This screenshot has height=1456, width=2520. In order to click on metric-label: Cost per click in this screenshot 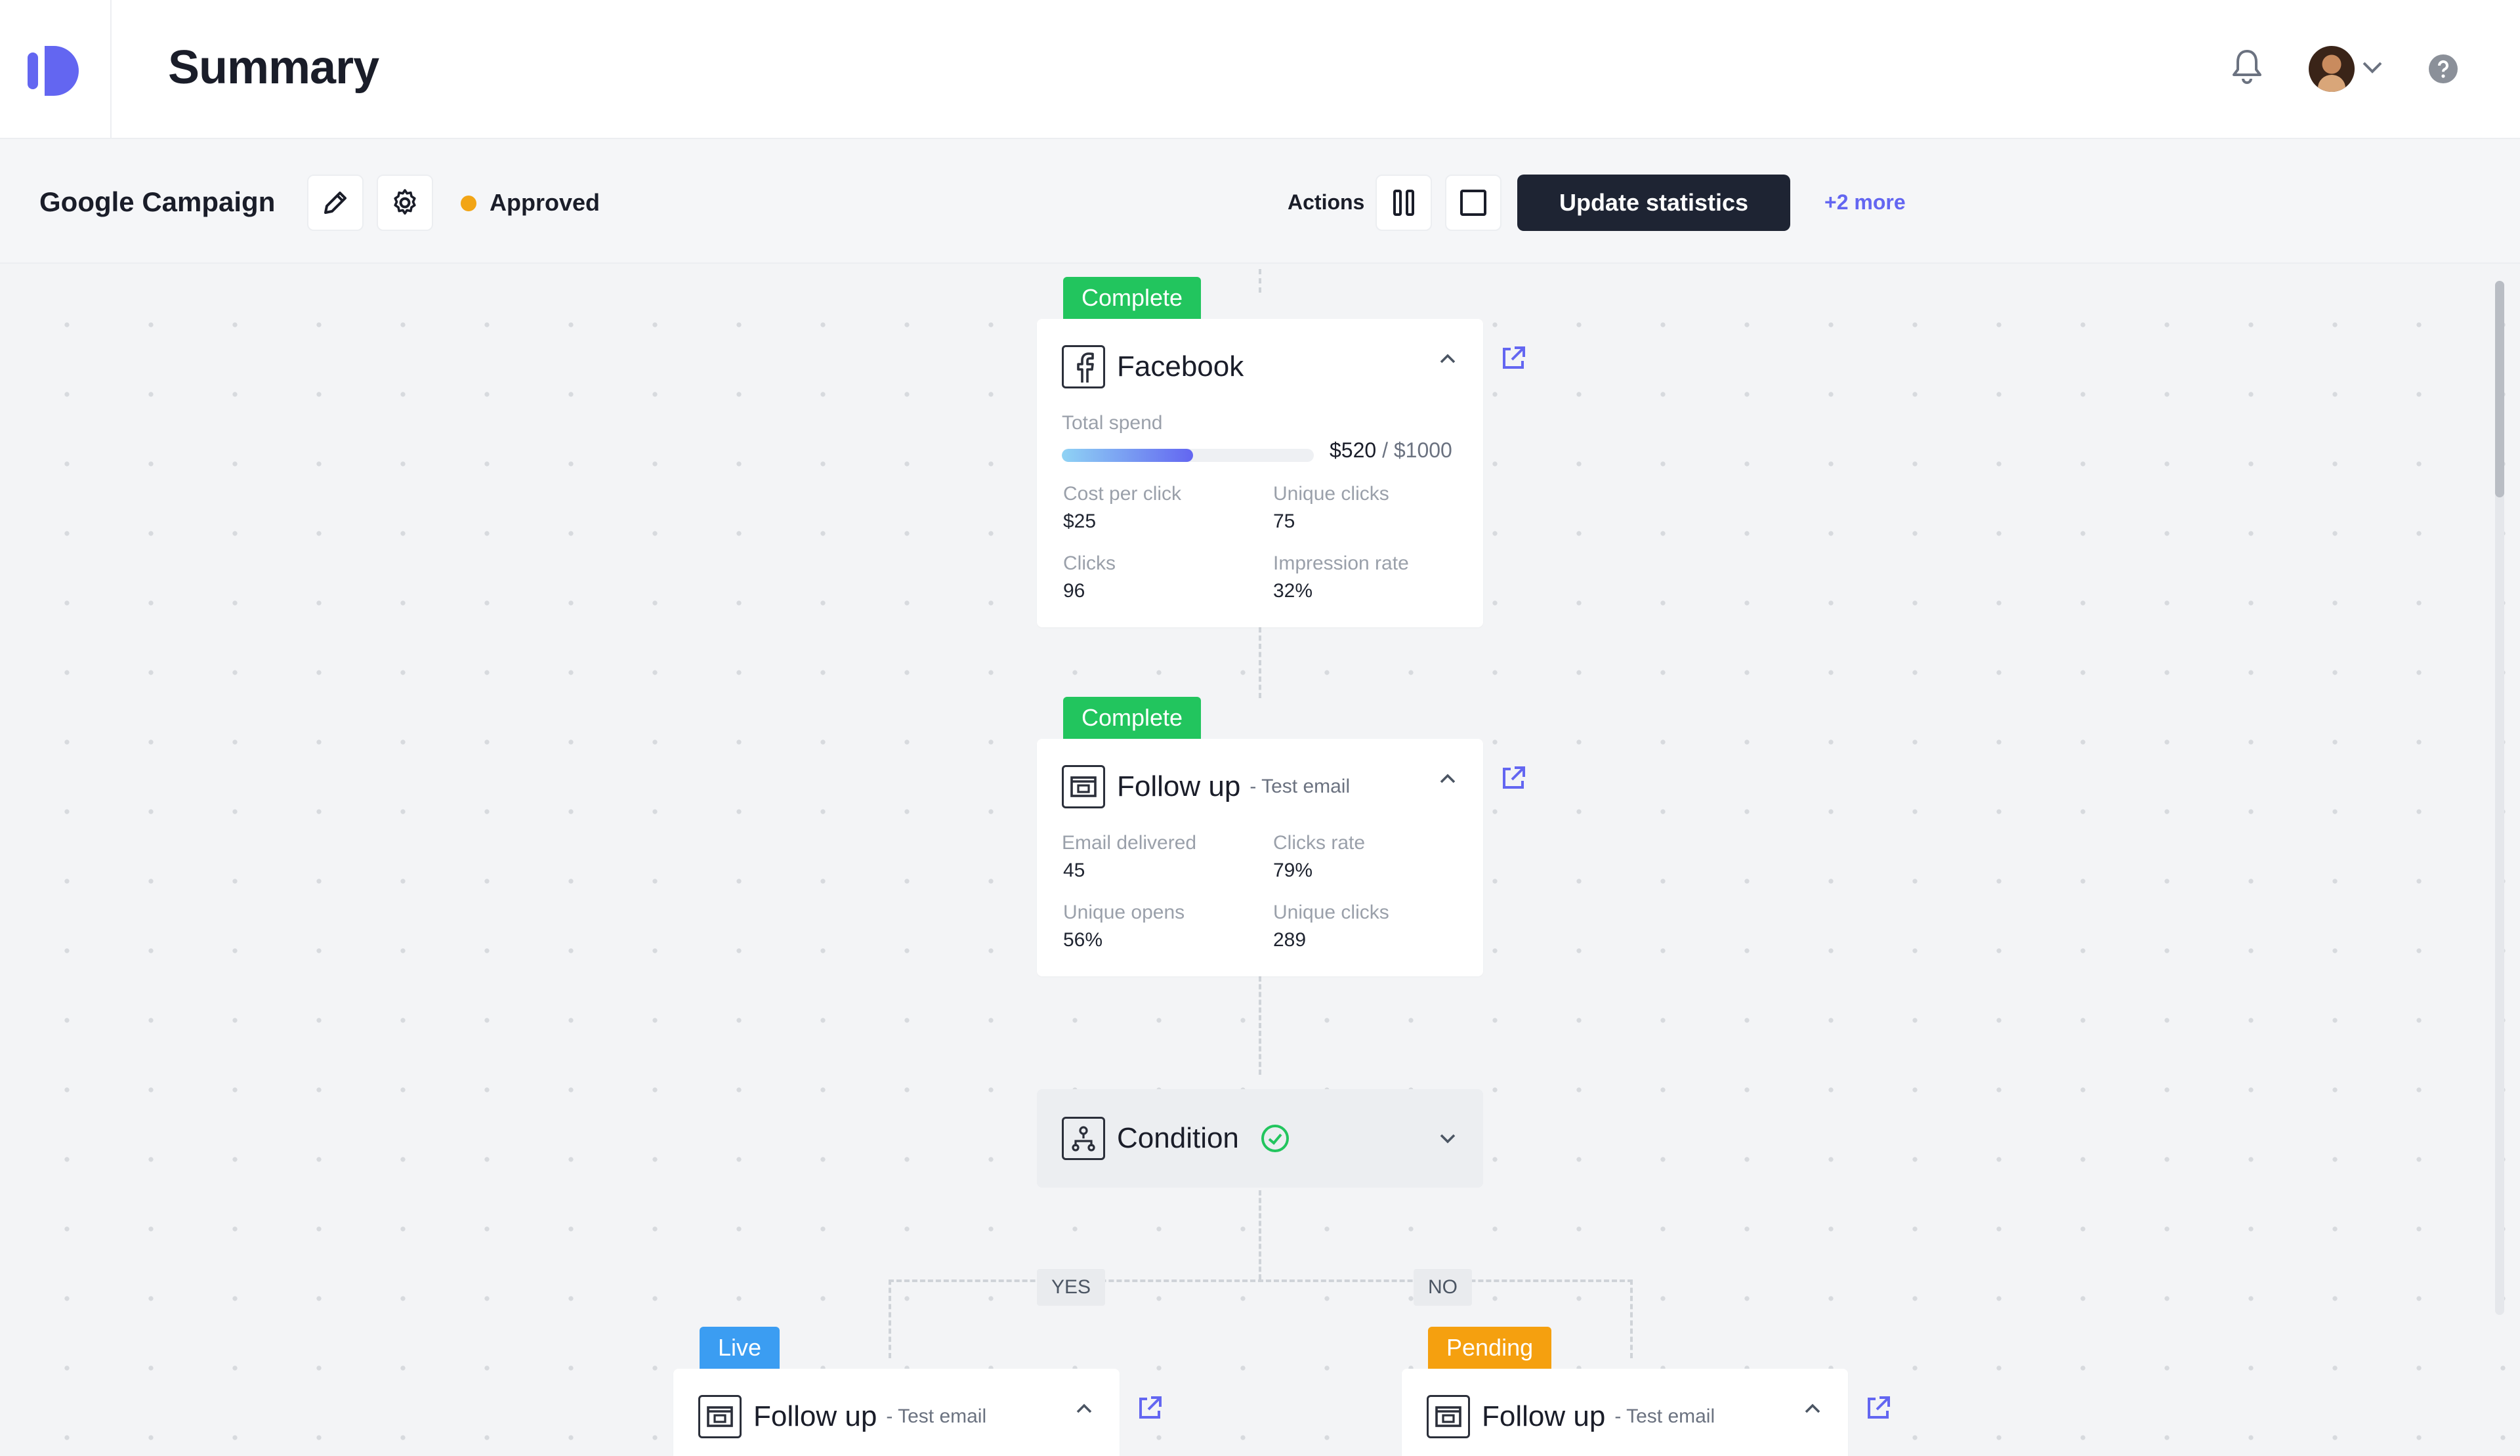, I will do `click(1122, 494)`.